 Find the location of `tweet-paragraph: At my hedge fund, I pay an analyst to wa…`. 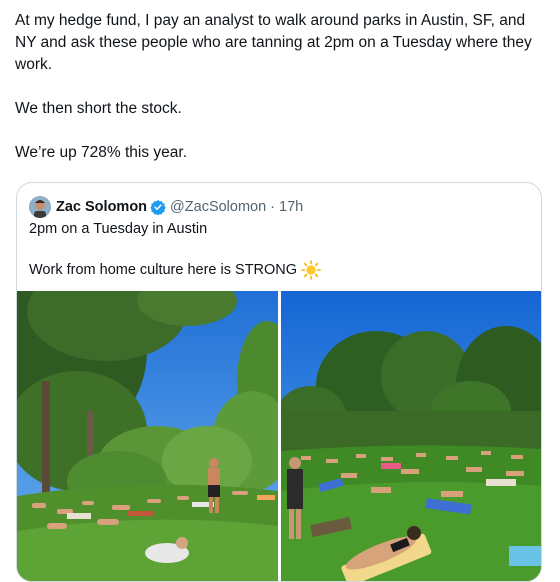

tweet-paragraph: At my hedge fund, I pay an analyst to wa… is located at coordinates (273, 42).